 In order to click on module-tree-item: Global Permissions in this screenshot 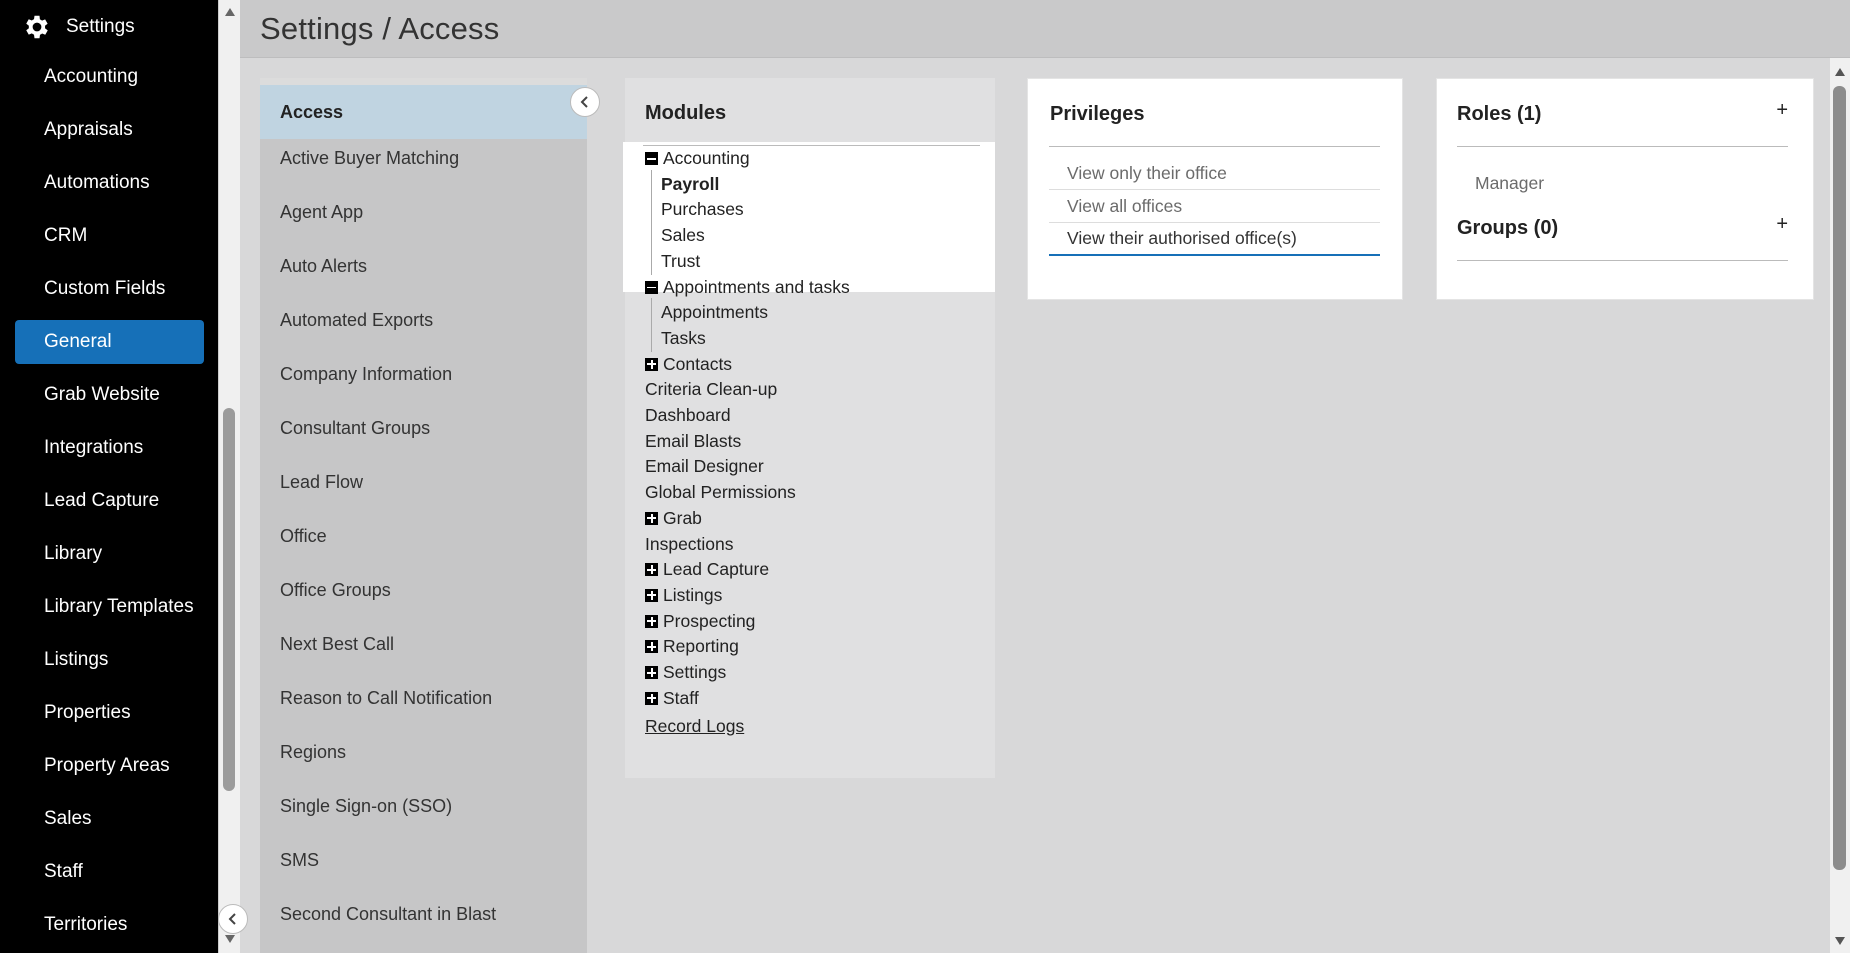, I will do `click(720, 492)`.